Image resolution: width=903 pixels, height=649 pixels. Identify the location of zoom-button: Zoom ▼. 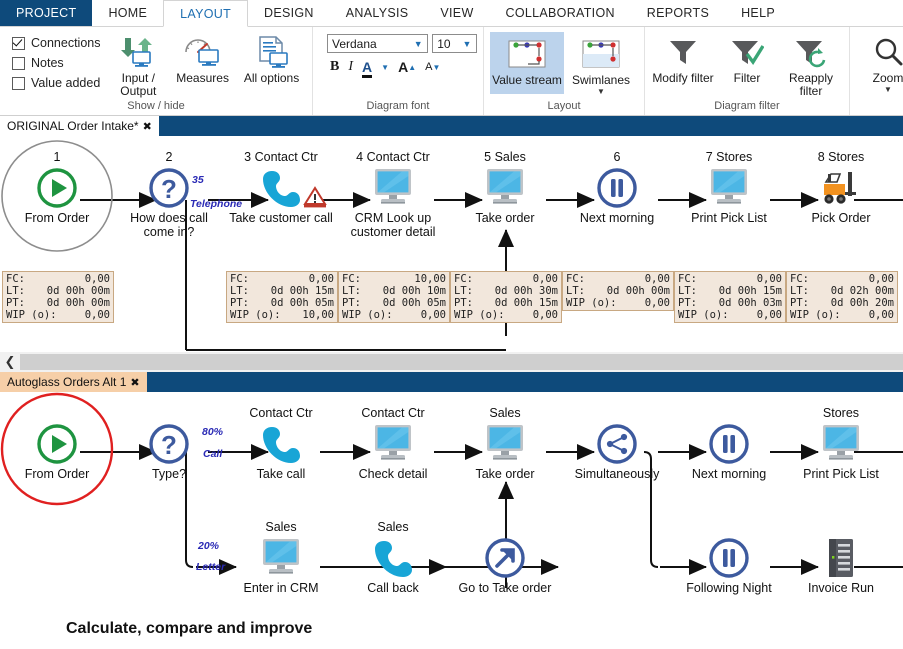
(879, 62).